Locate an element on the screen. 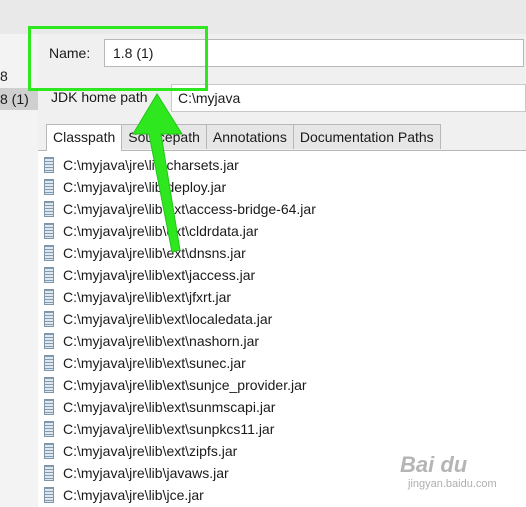 This screenshot has height=507, width=526. watermark-logo: Bai du is located at coordinates (434, 464).